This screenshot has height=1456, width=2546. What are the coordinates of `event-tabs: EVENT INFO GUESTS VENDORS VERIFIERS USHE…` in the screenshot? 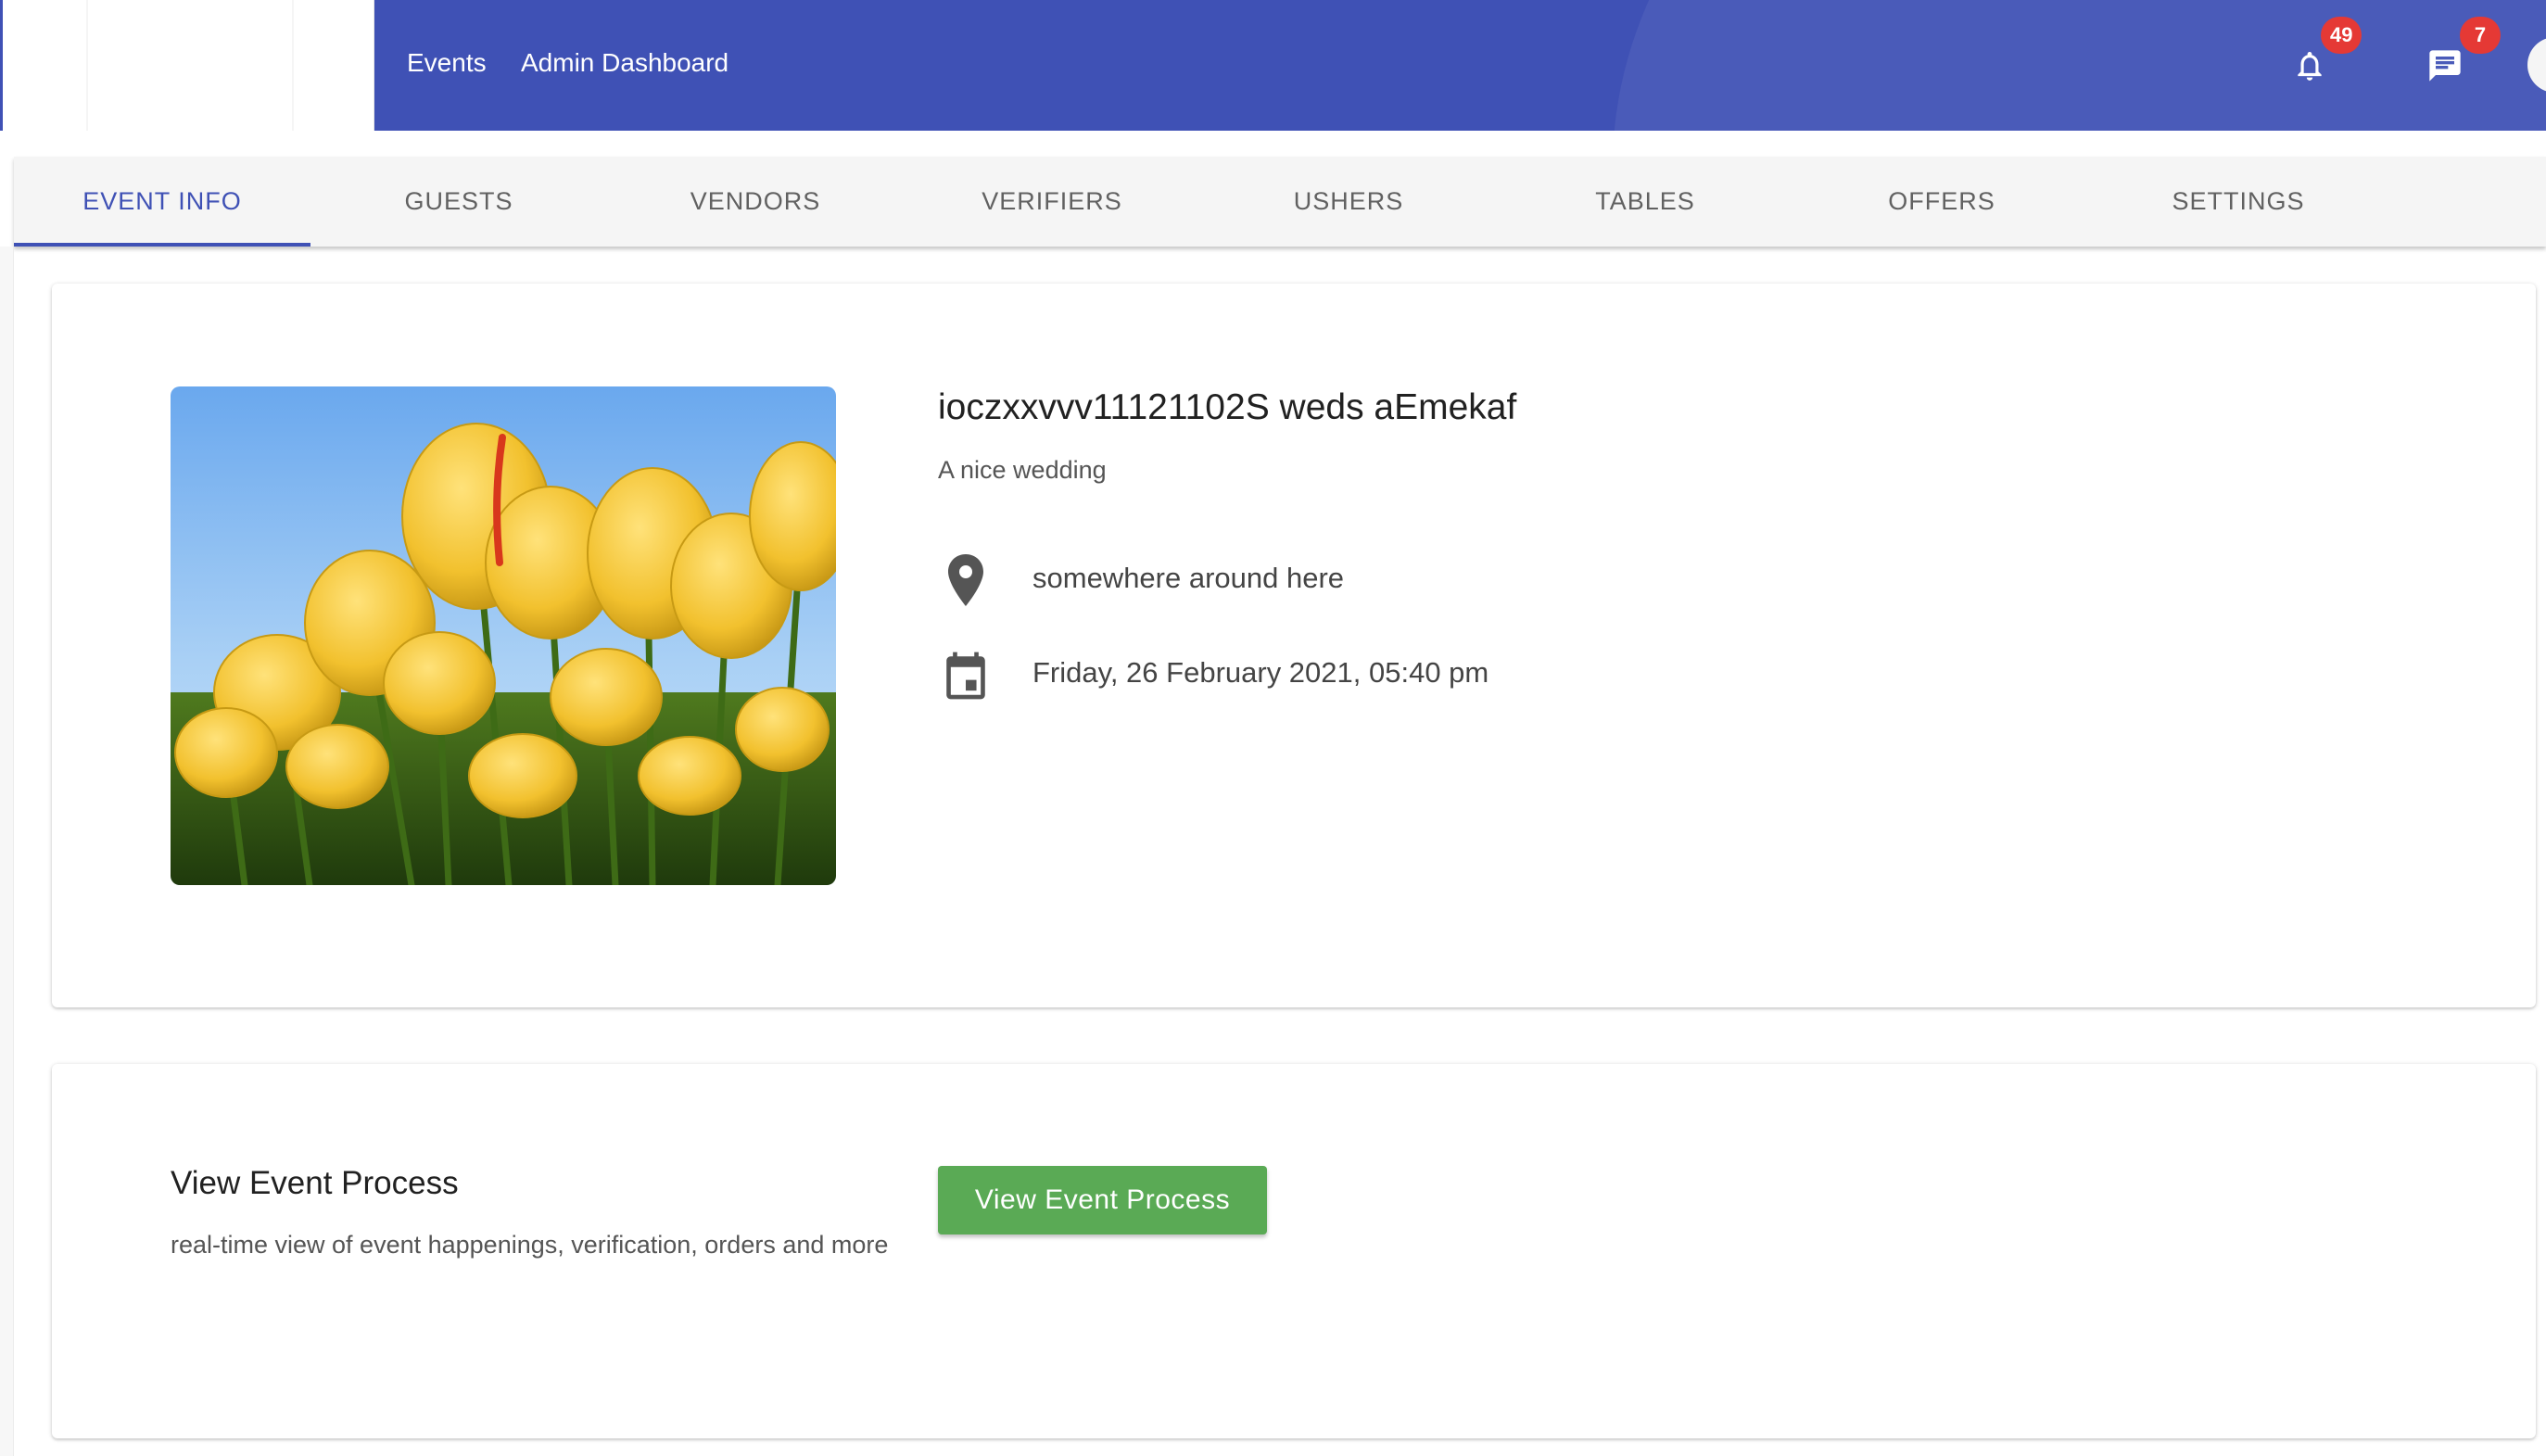 It's located at (1280, 202).